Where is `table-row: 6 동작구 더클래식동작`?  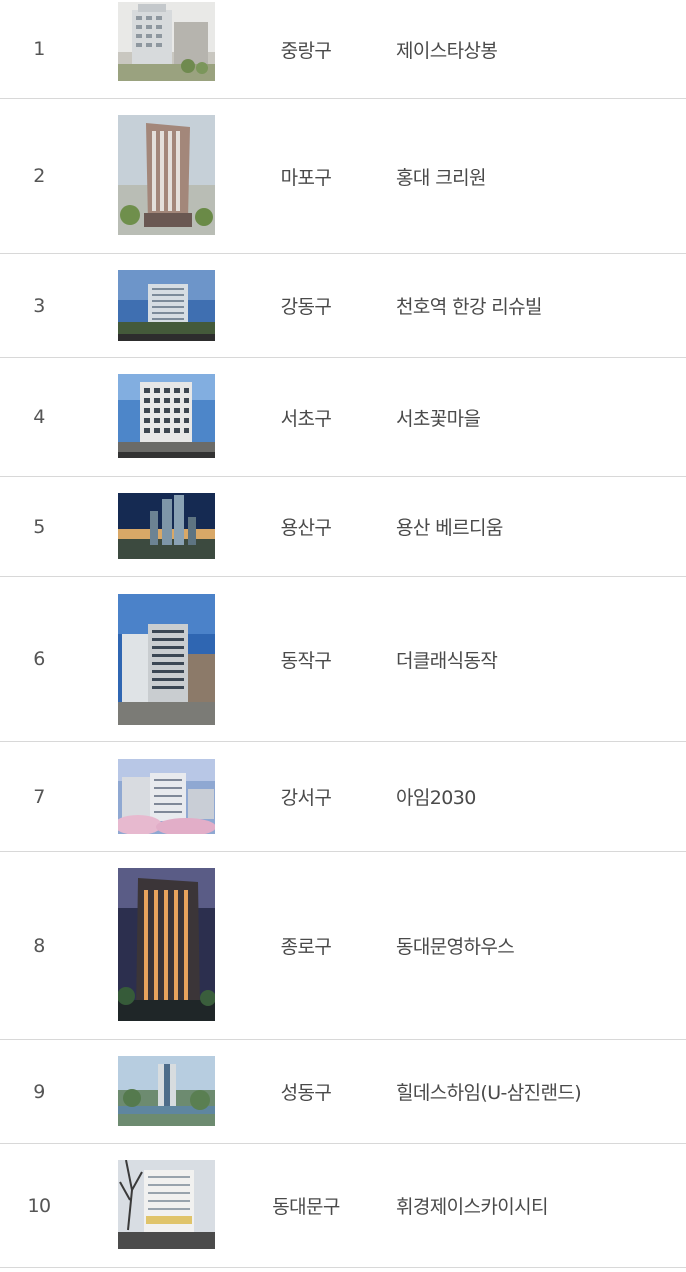 table-row: 6 동작구 더클래식동작 is located at coordinates (343, 659).